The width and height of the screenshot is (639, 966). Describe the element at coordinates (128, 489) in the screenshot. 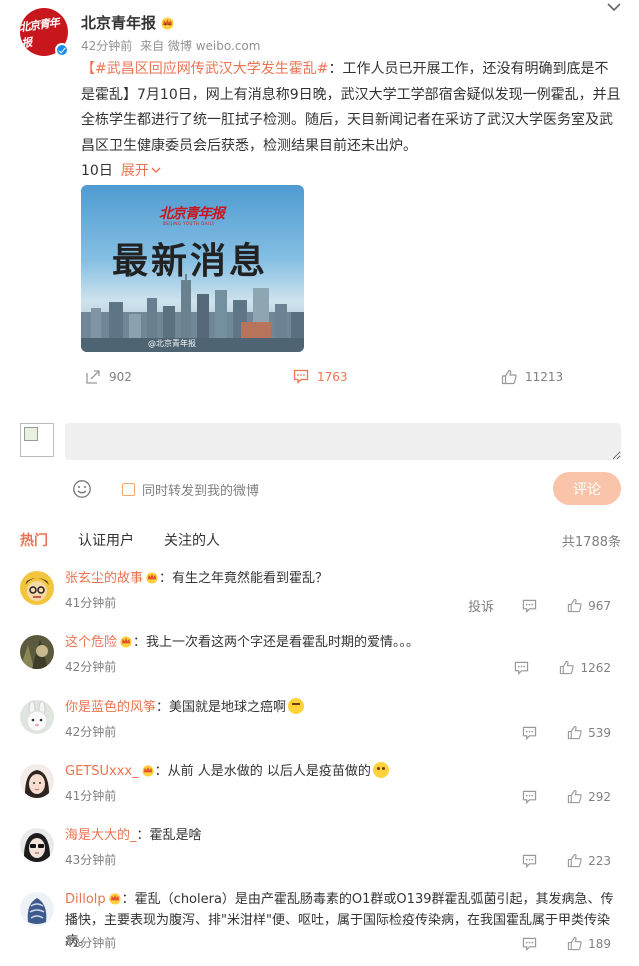

I see `checkbox-box` at that location.